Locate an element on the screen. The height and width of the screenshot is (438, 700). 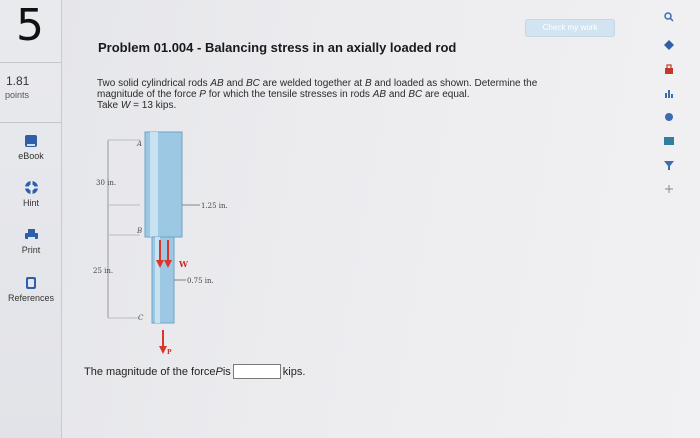
hint-button: Hint is located at coordinates (31, 194).